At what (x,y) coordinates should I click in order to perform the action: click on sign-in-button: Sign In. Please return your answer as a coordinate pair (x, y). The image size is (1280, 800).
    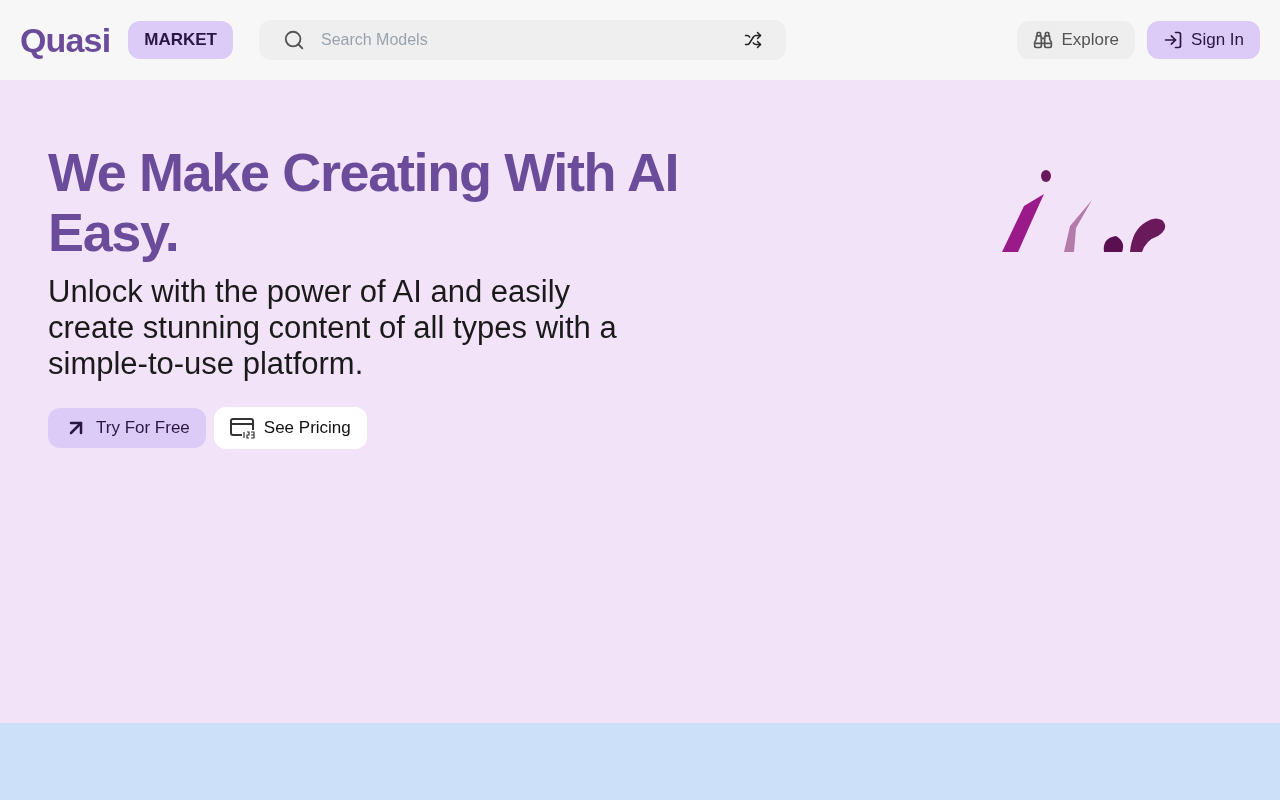
    Looking at the image, I should click on (1203, 40).